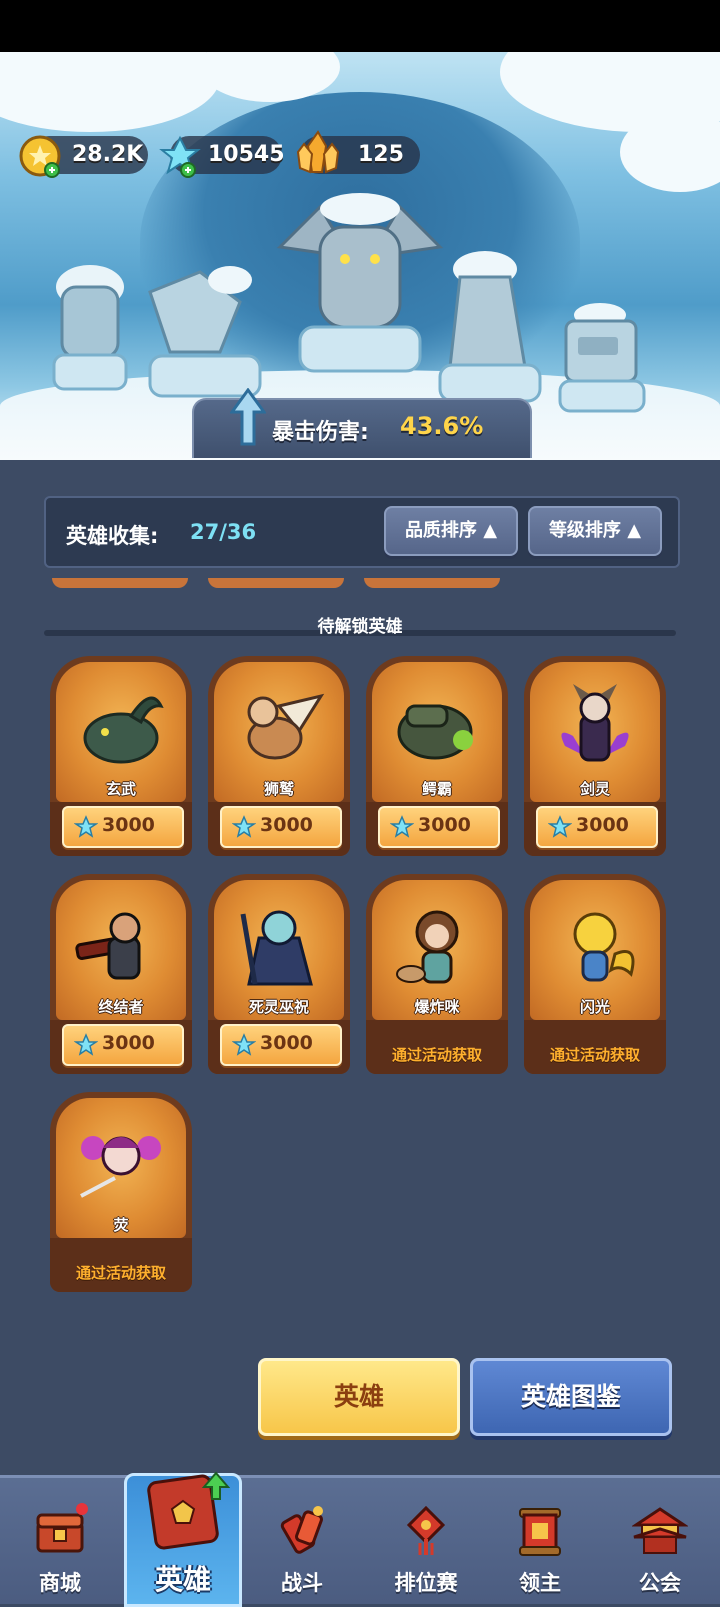 This screenshot has width=720, height=1607. Describe the element at coordinates (120, 1167) in the screenshot. I see `hero-portrait-ying` at that location.